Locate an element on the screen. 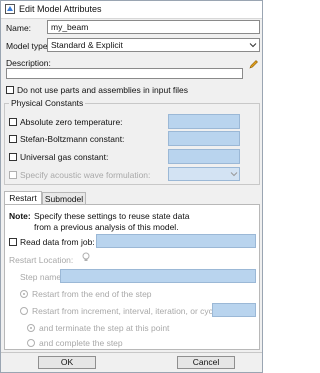 The image size is (320, 373). restart-end-radio is located at coordinates (24, 294).